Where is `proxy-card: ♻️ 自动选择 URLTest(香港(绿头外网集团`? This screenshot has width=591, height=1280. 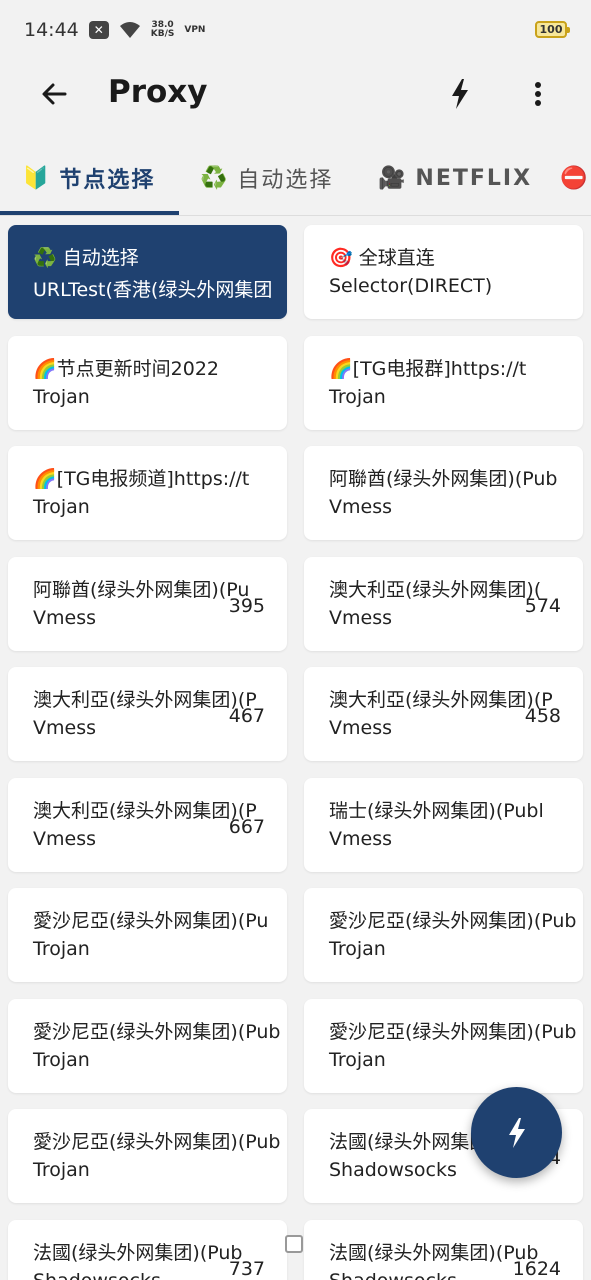 proxy-card: ♻️ 自动选择 URLTest(香港(绿头外网集团 is located at coordinates (147, 272).